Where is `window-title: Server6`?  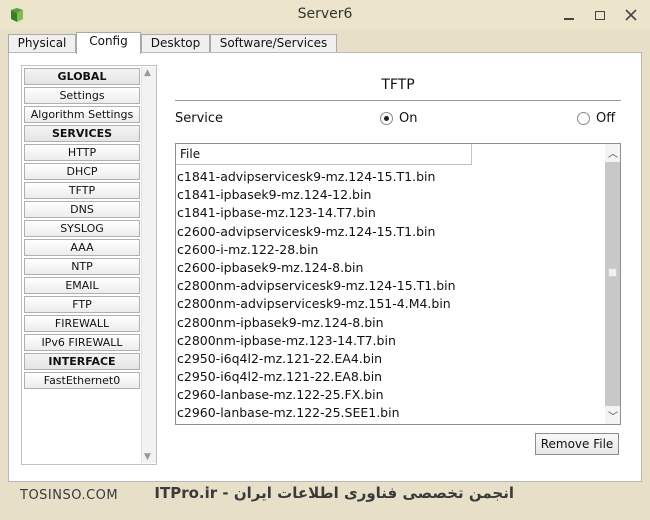 window-title: Server6 is located at coordinates (325, 14).